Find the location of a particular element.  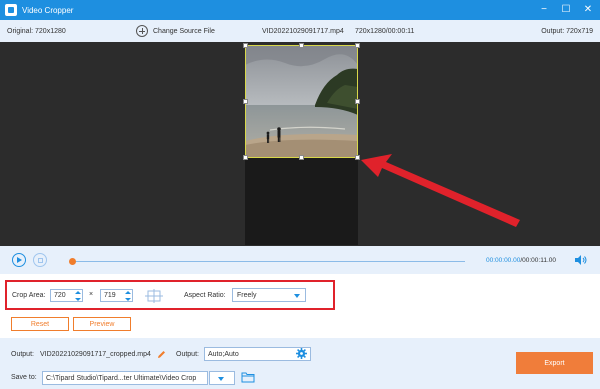

app-icon is located at coordinates (11, 10).